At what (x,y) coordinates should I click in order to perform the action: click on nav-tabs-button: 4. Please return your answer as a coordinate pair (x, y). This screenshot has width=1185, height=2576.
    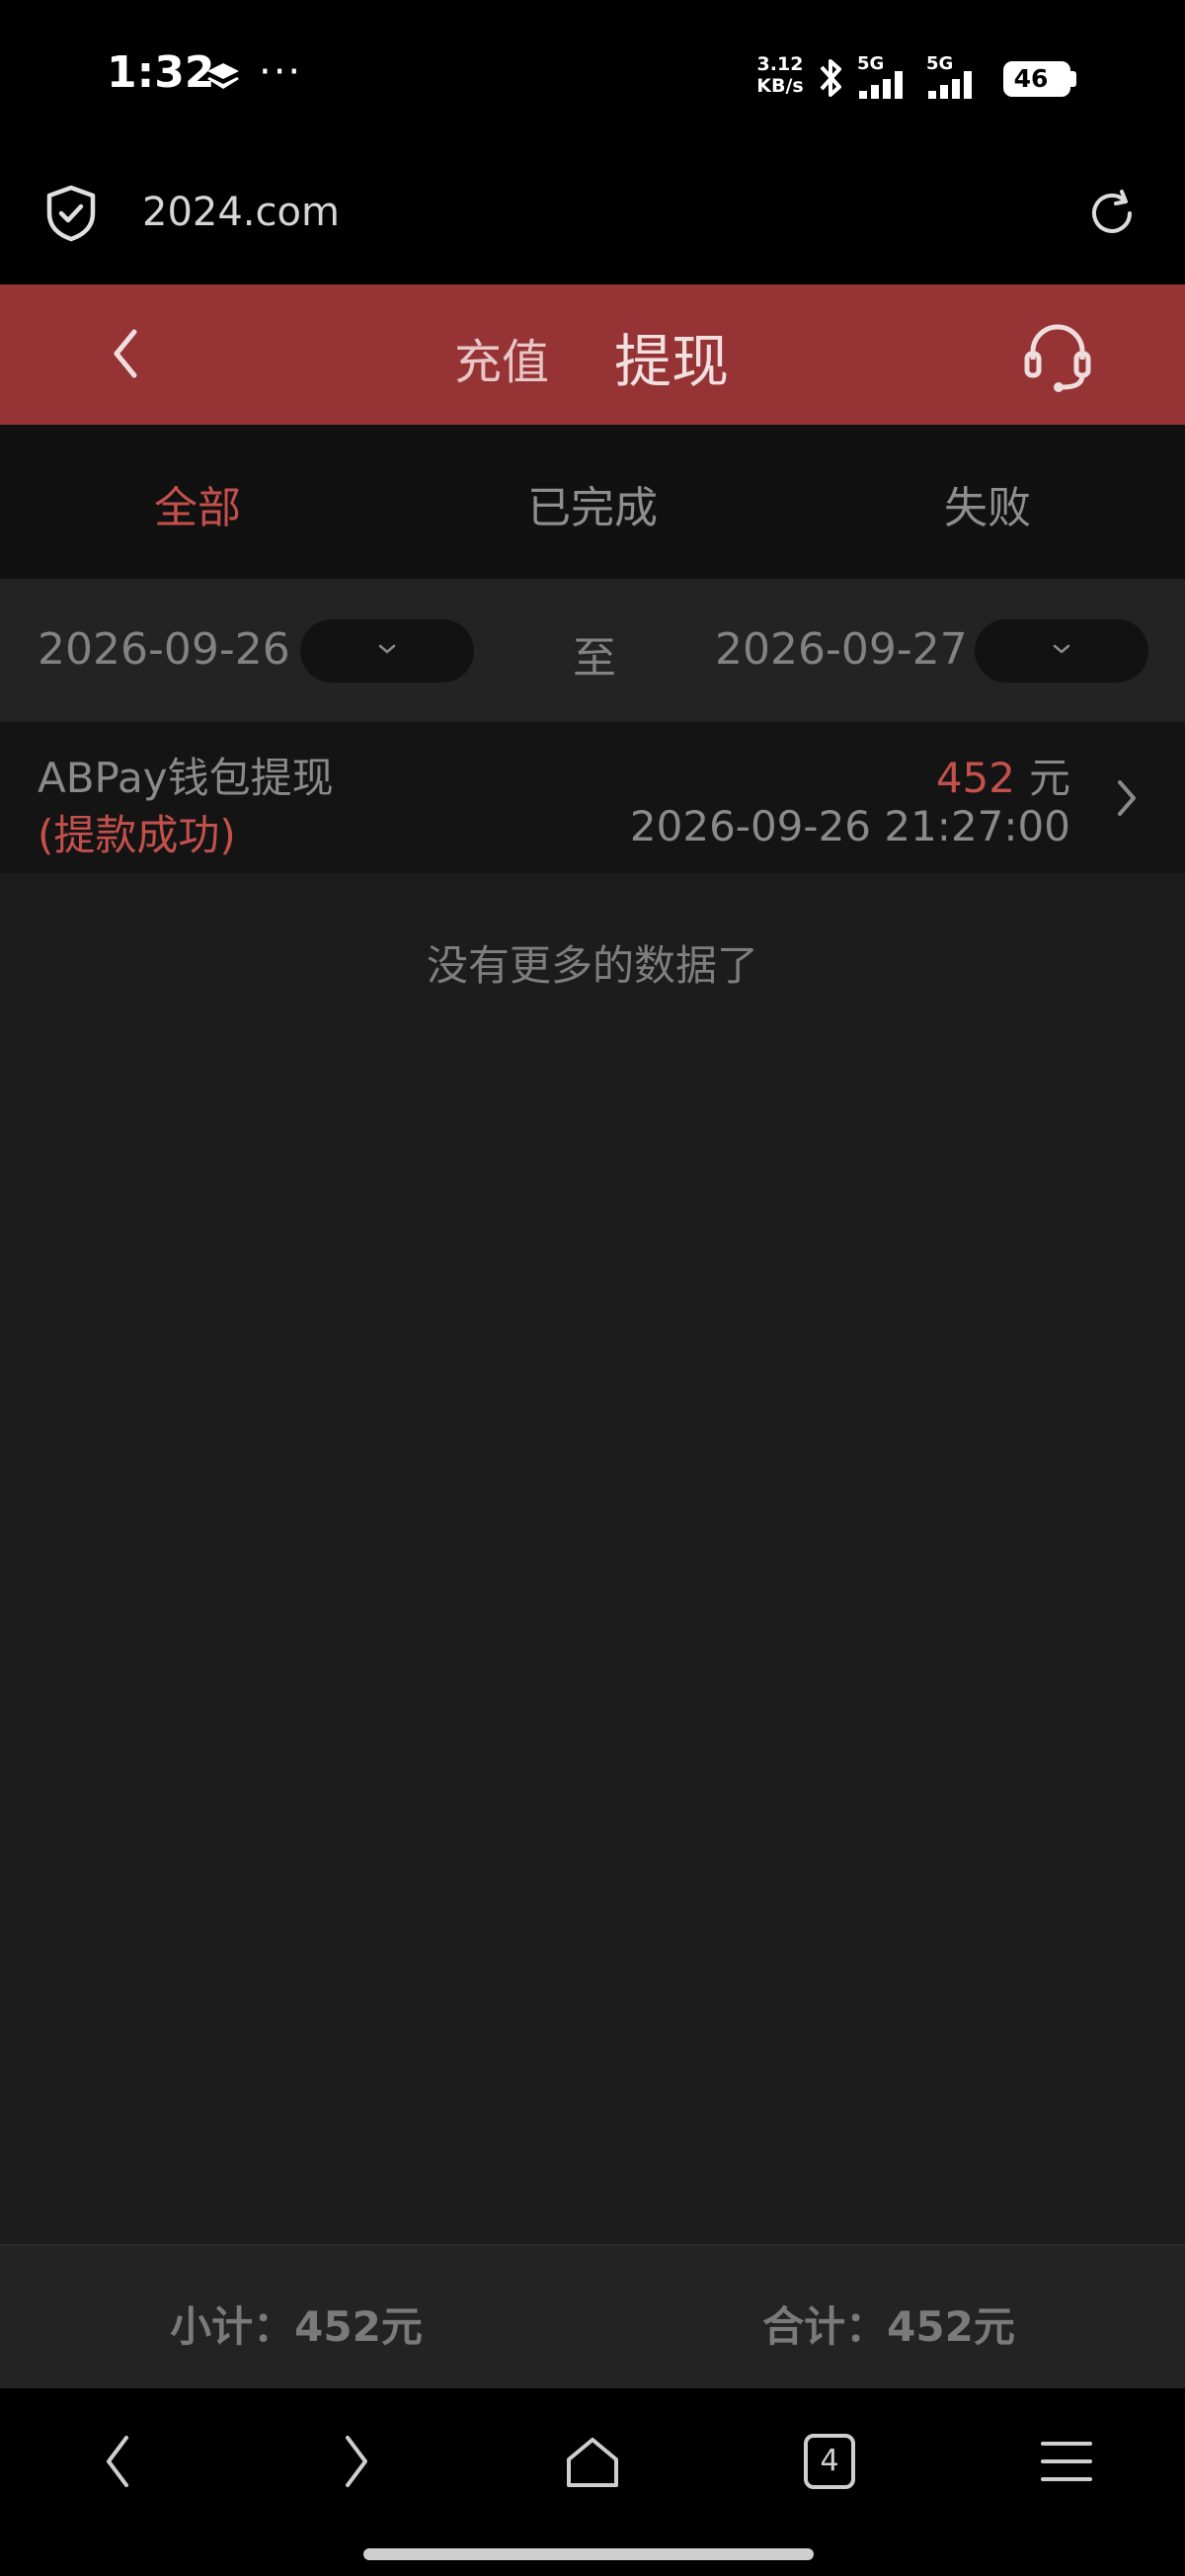
    Looking at the image, I should click on (829, 2461).